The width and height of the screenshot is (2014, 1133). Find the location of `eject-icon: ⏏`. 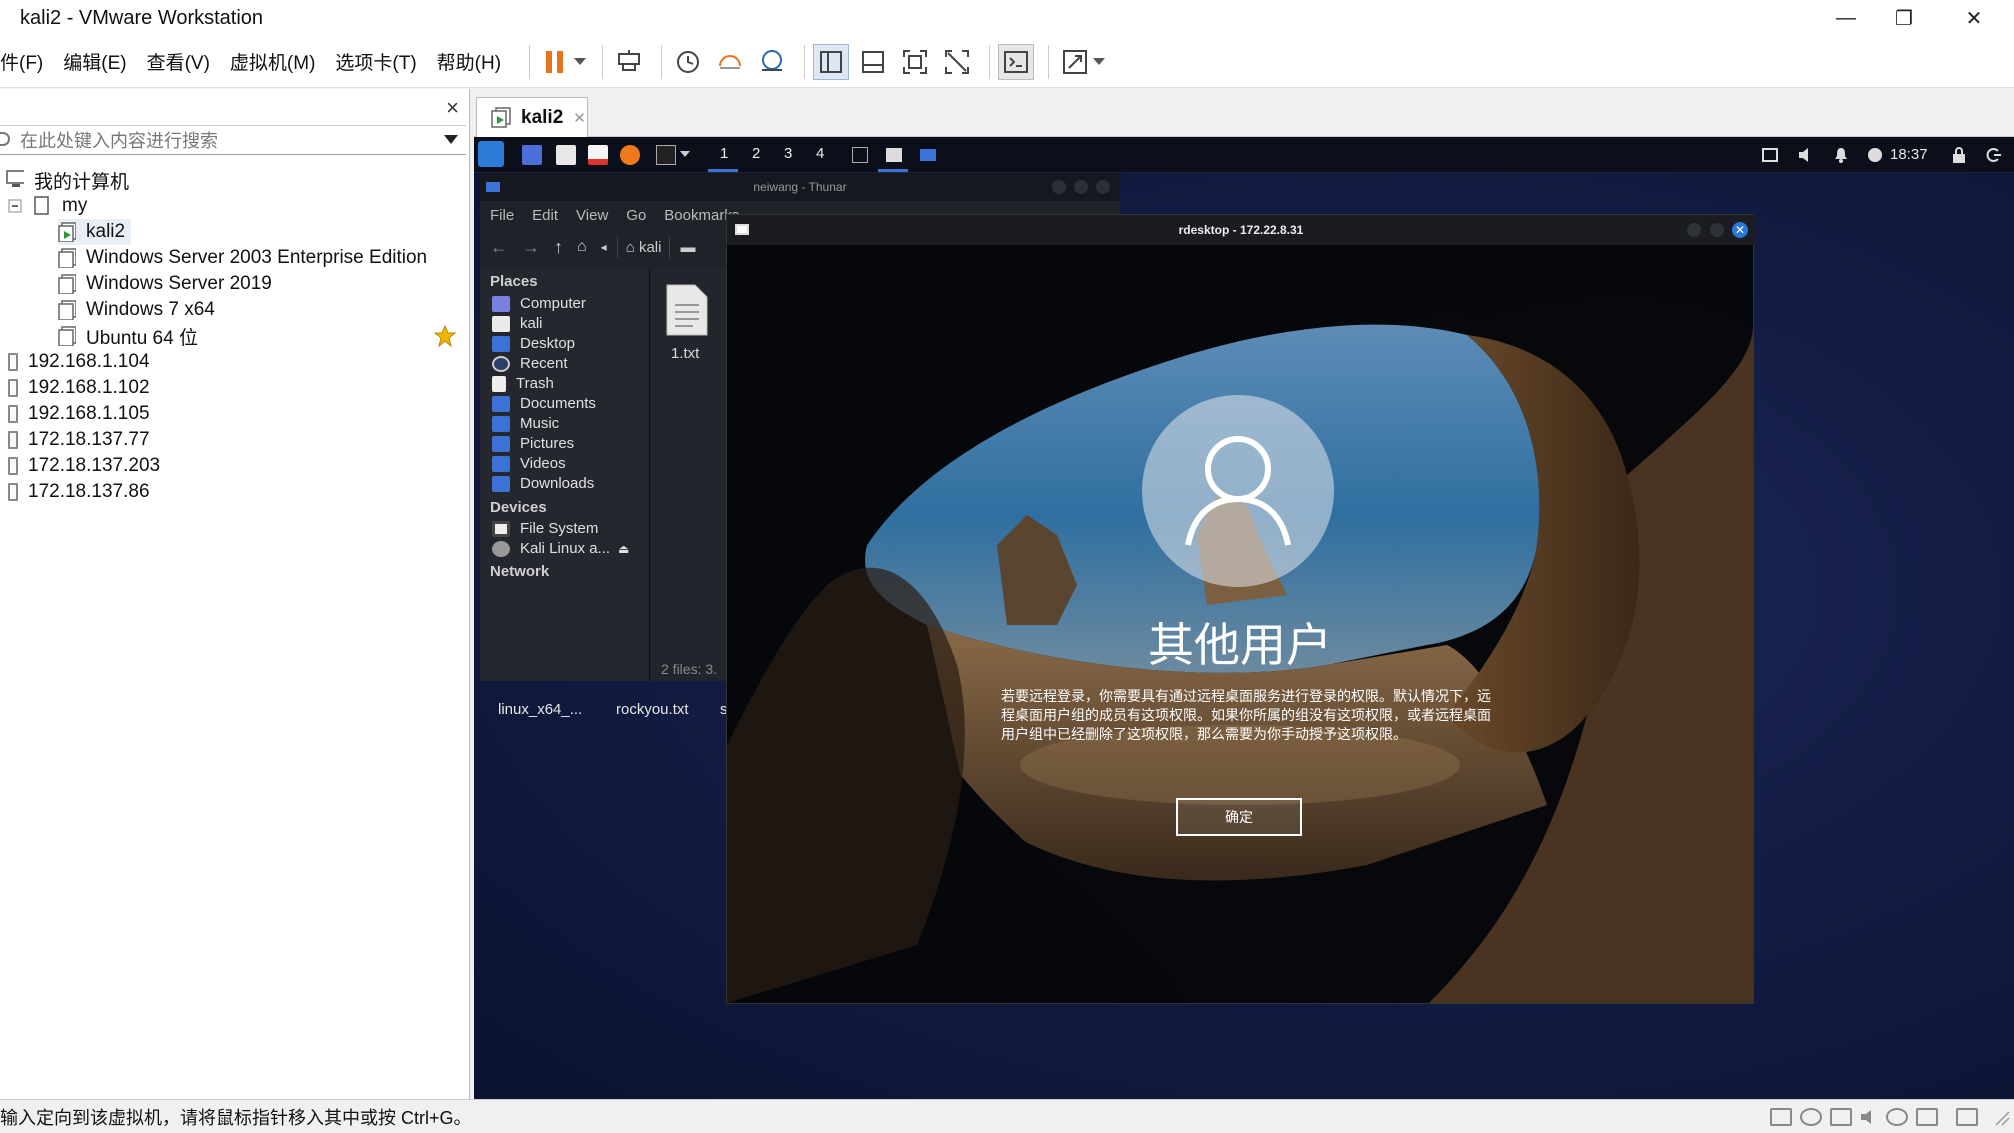

eject-icon: ⏏ is located at coordinates (623, 549).